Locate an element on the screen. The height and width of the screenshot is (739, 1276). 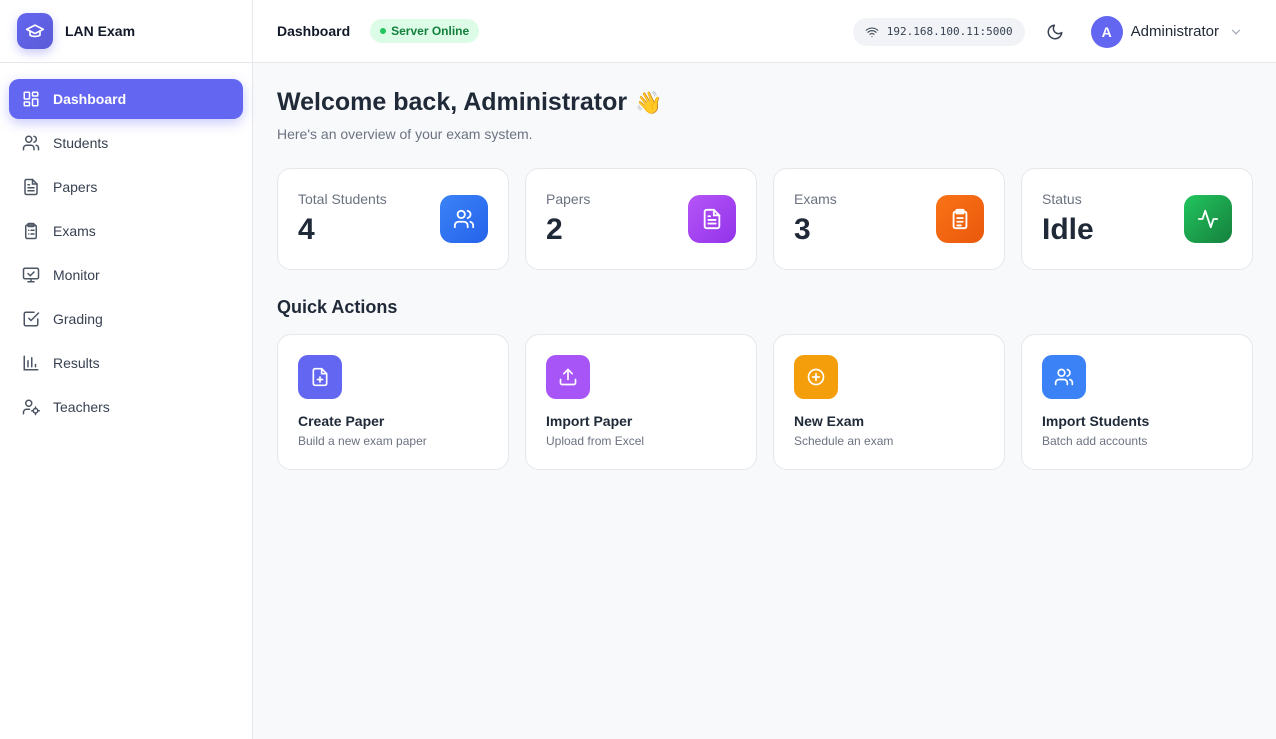
action-description: Upload from Excel is located at coordinates (595, 441).